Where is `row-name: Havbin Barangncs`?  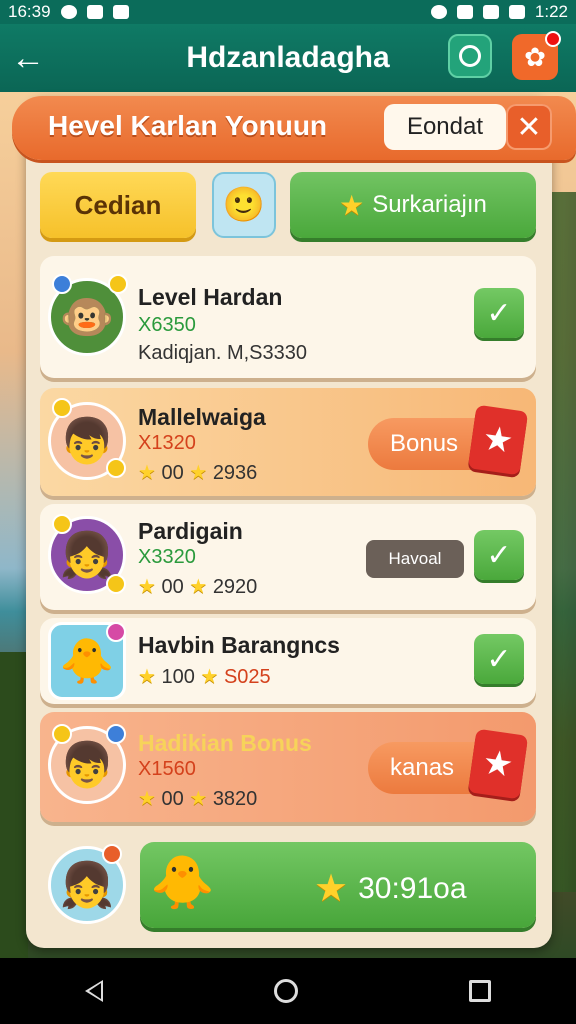 row-name: Havbin Barangncs is located at coordinates (239, 645).